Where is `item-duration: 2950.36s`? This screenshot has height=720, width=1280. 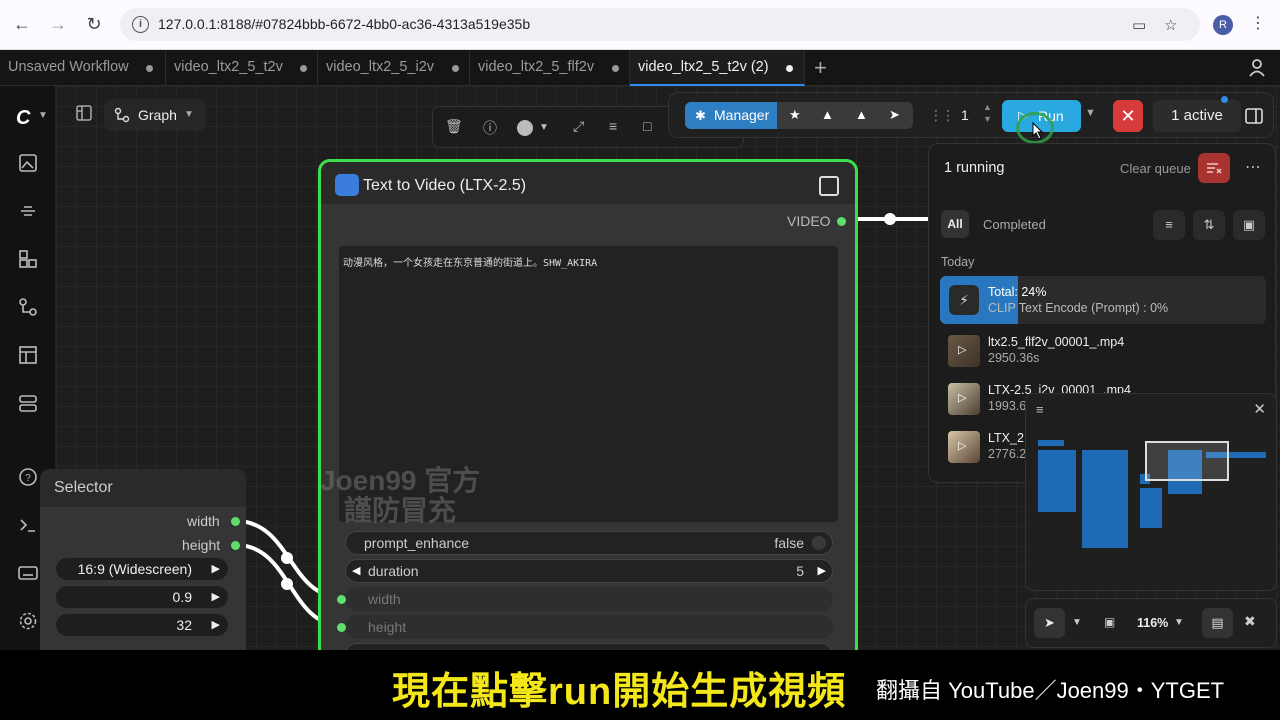
item-duration: 2950.36s is located at coordinates (1014, 358).